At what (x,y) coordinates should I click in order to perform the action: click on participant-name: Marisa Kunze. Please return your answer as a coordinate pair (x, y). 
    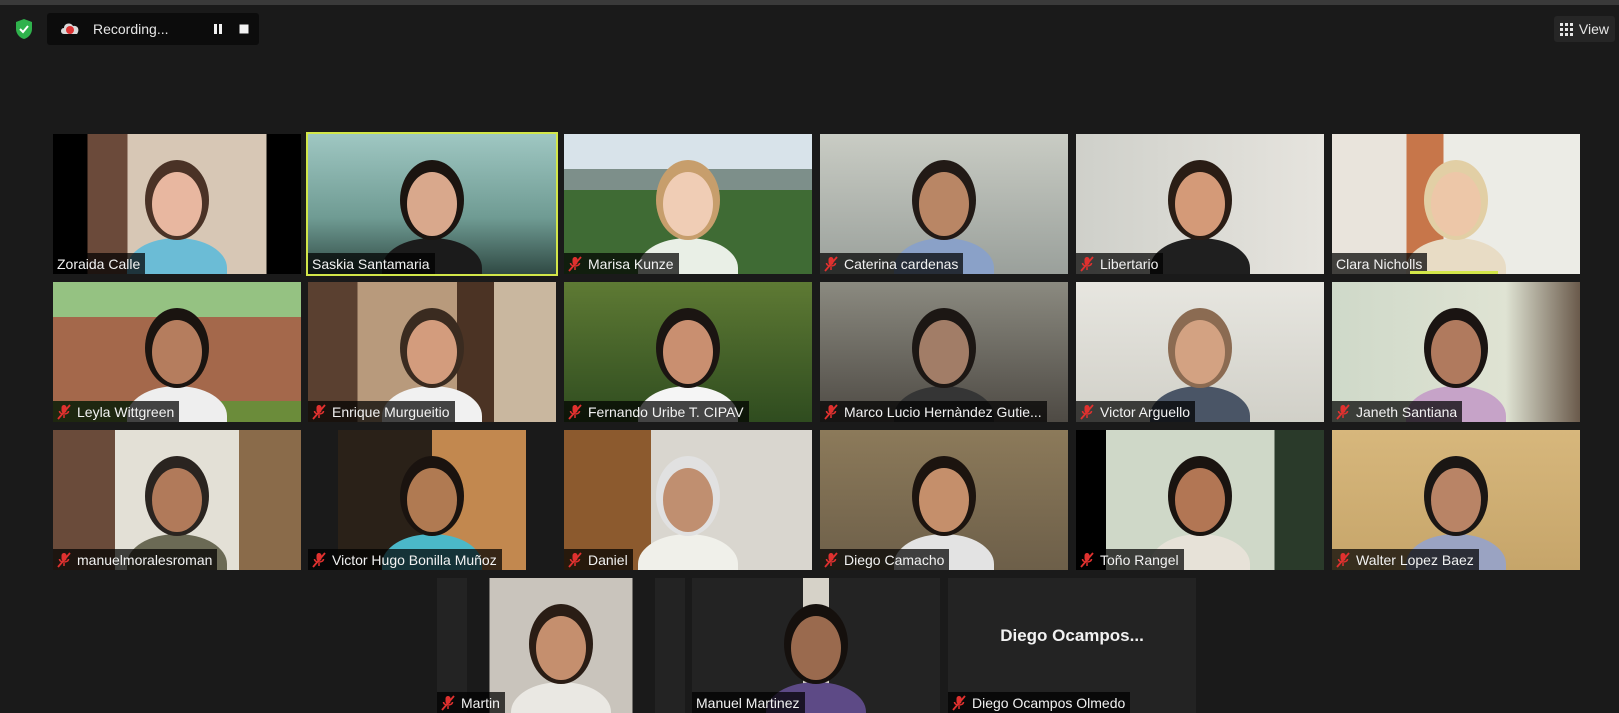
    Looking at the image, I should click on (631, 263).